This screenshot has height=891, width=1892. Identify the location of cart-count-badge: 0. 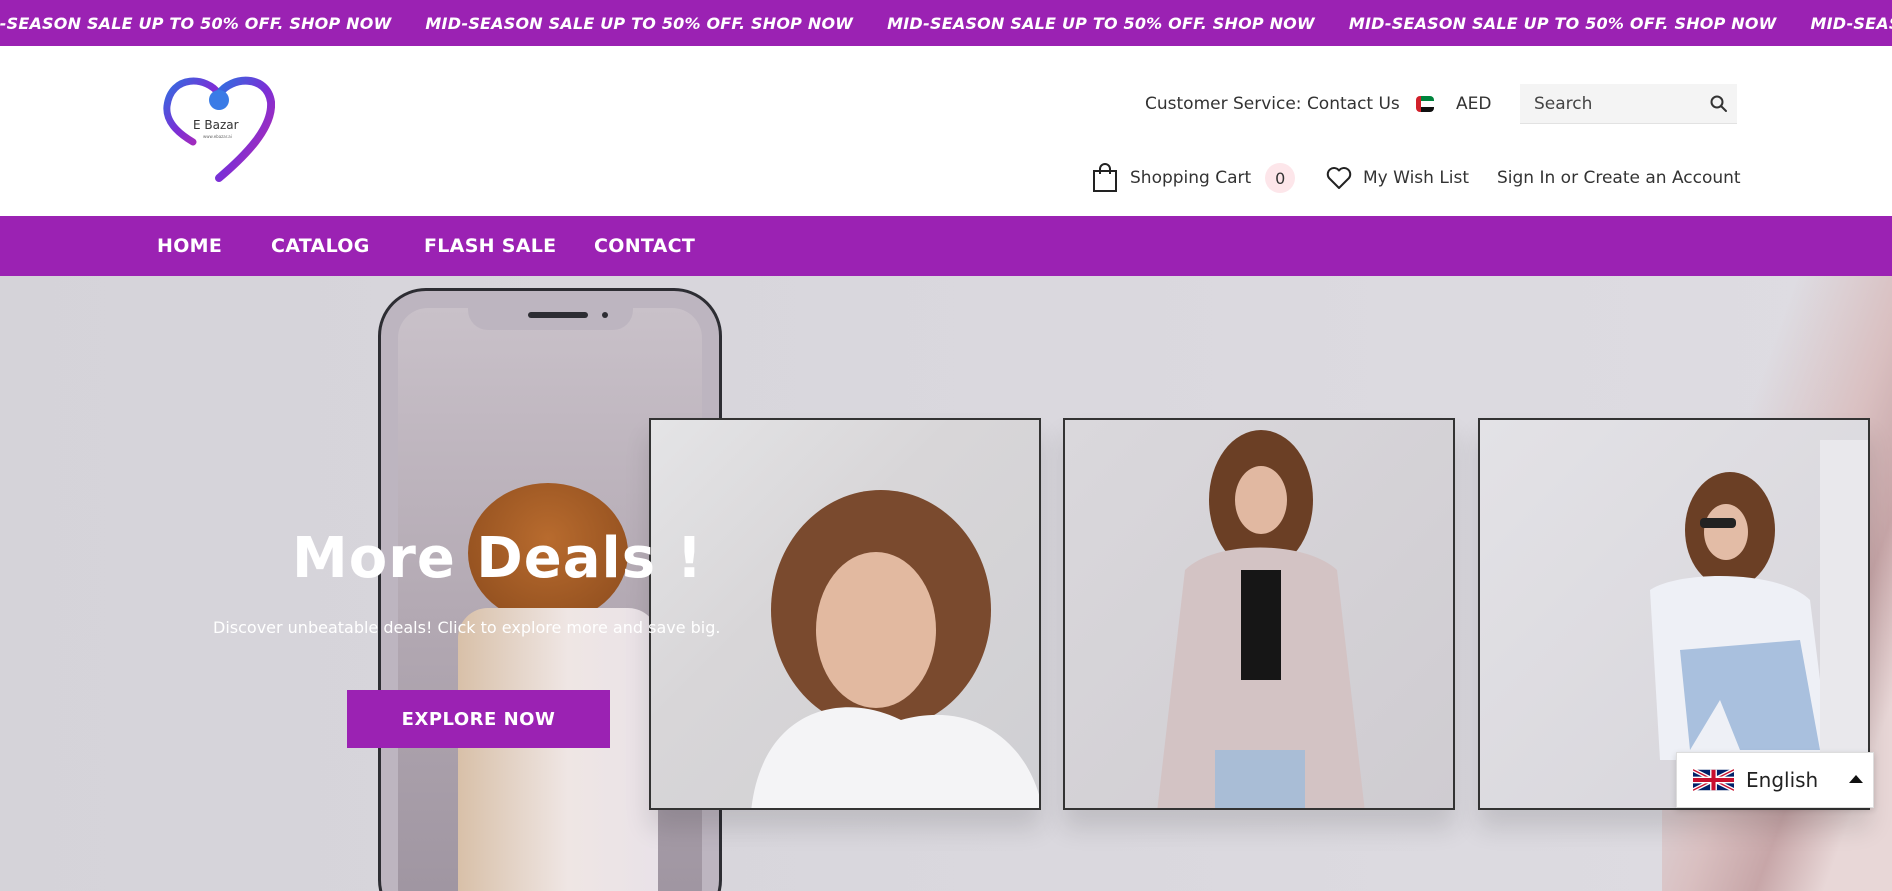
(1280, 178).